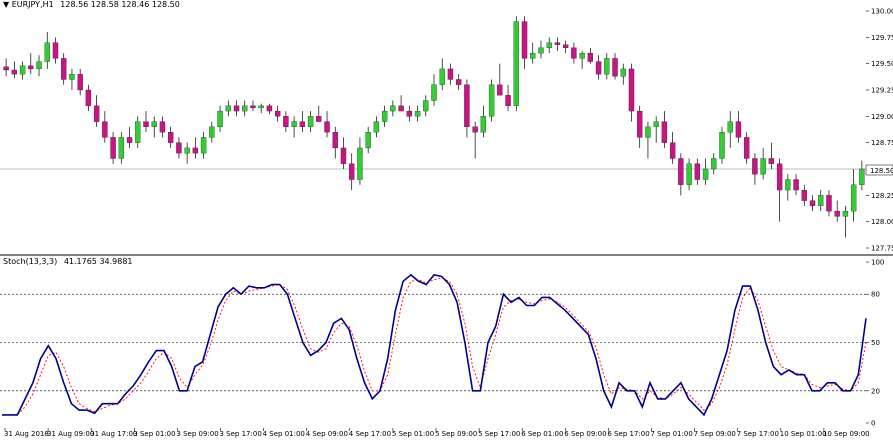 This screenshot has width=893, height=441. Describe the element at coordinates (882, 64) in the screenshot. I see `price-tick-label: 129.50` at that location.